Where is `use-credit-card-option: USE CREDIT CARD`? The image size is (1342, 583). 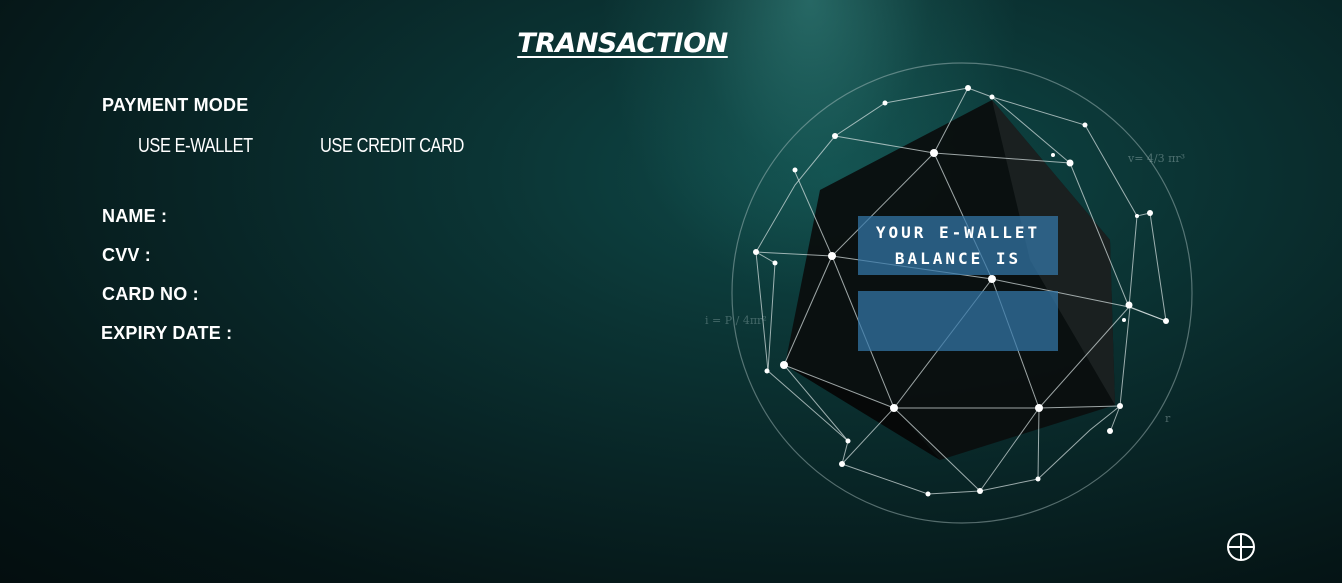
use-credit-card-option: USE CREDIT CARD is located at coordinates (392, 146).